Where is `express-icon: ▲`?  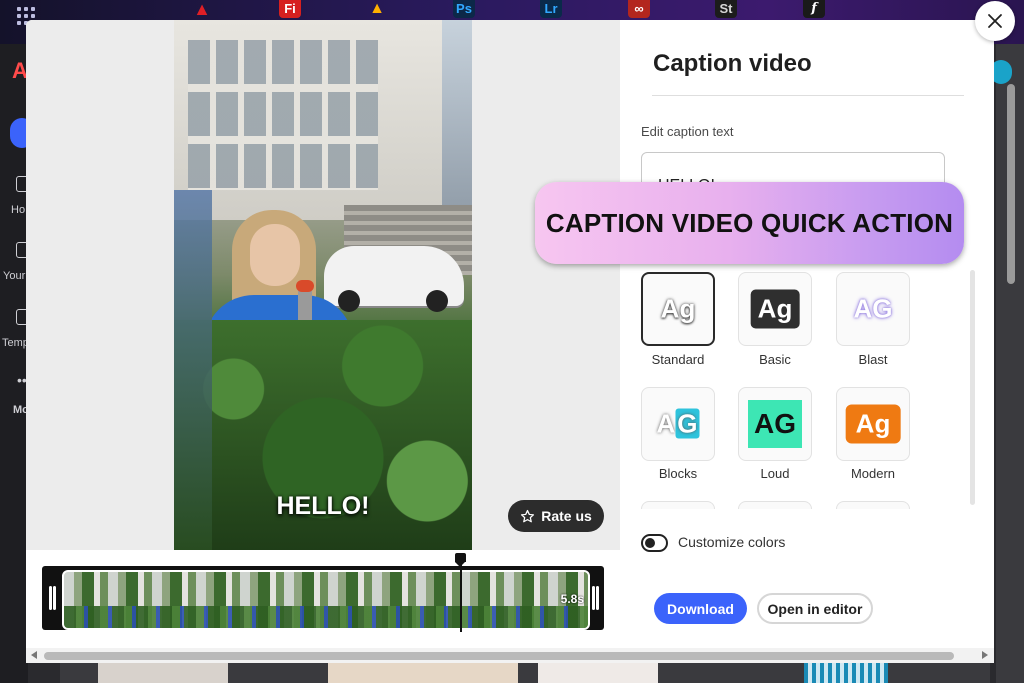 express-icon: ▲ is located at coordinates (377, 9).